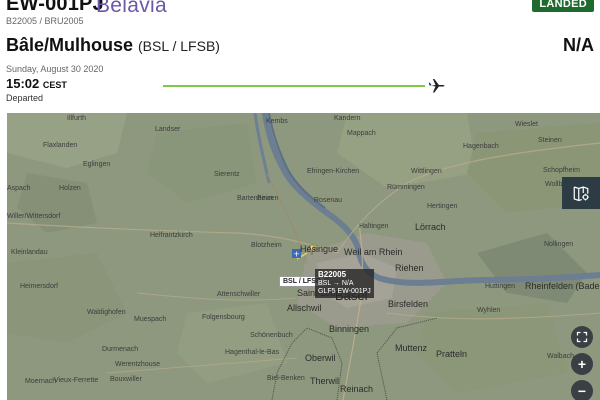 This screenshot has height=400, width=600. Describe the element at coordinates (325, 381) in the screenshot. I see `map-city: Therwil` at that location.